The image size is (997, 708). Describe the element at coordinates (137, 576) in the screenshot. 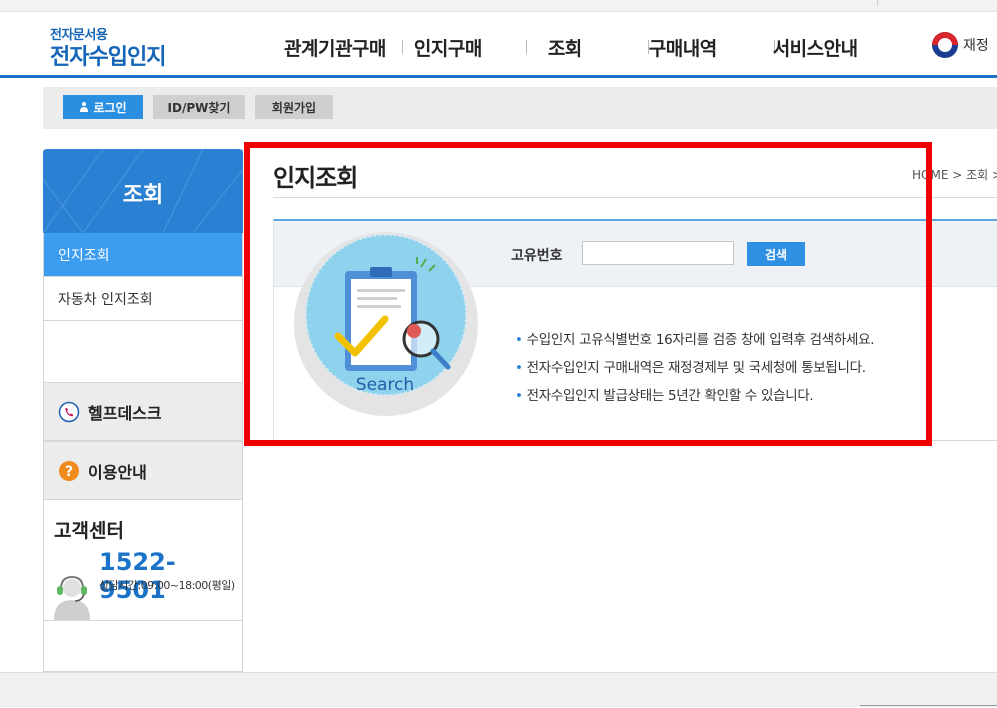

I see `customer-center-phone: 1522-9501` at that location.